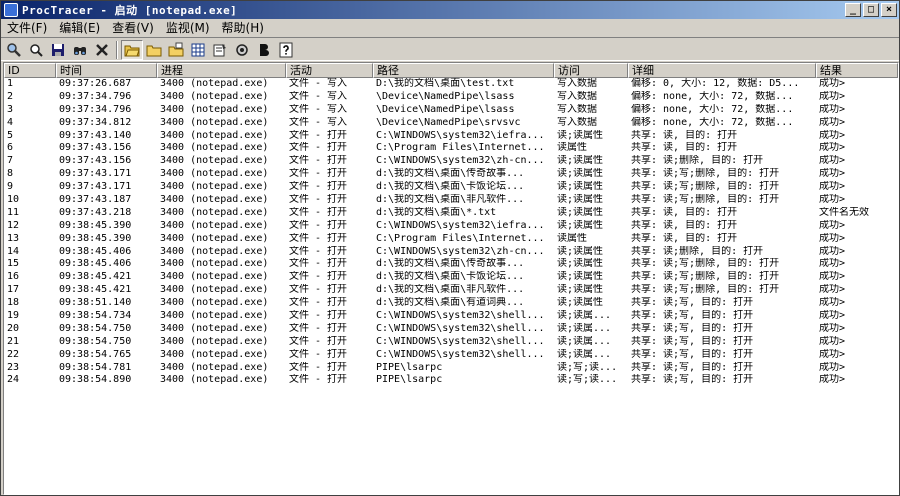 Image resolution: width=900 pixels, height=496 pixels. I want to click on cell-detail: 共享: 读;删除, 目的: 打开, so click(697, 251).